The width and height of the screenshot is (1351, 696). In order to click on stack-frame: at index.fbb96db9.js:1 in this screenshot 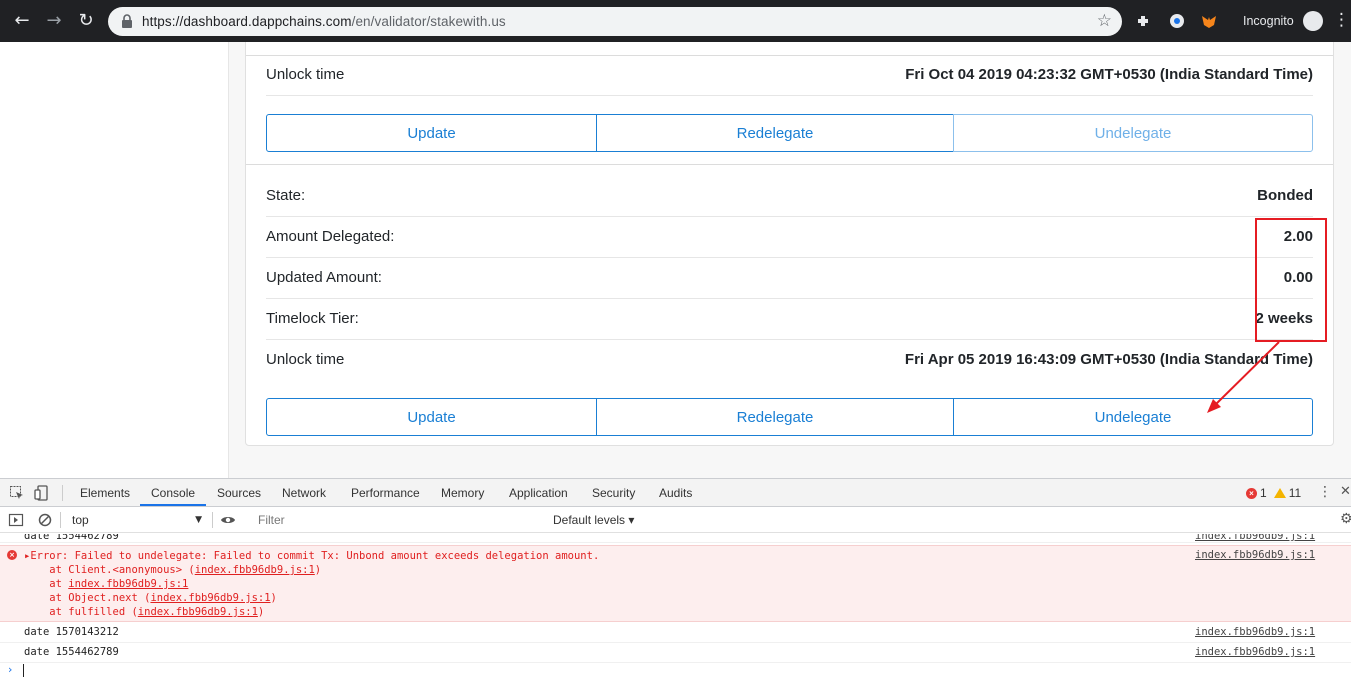, I will do `click(106, 584)`.